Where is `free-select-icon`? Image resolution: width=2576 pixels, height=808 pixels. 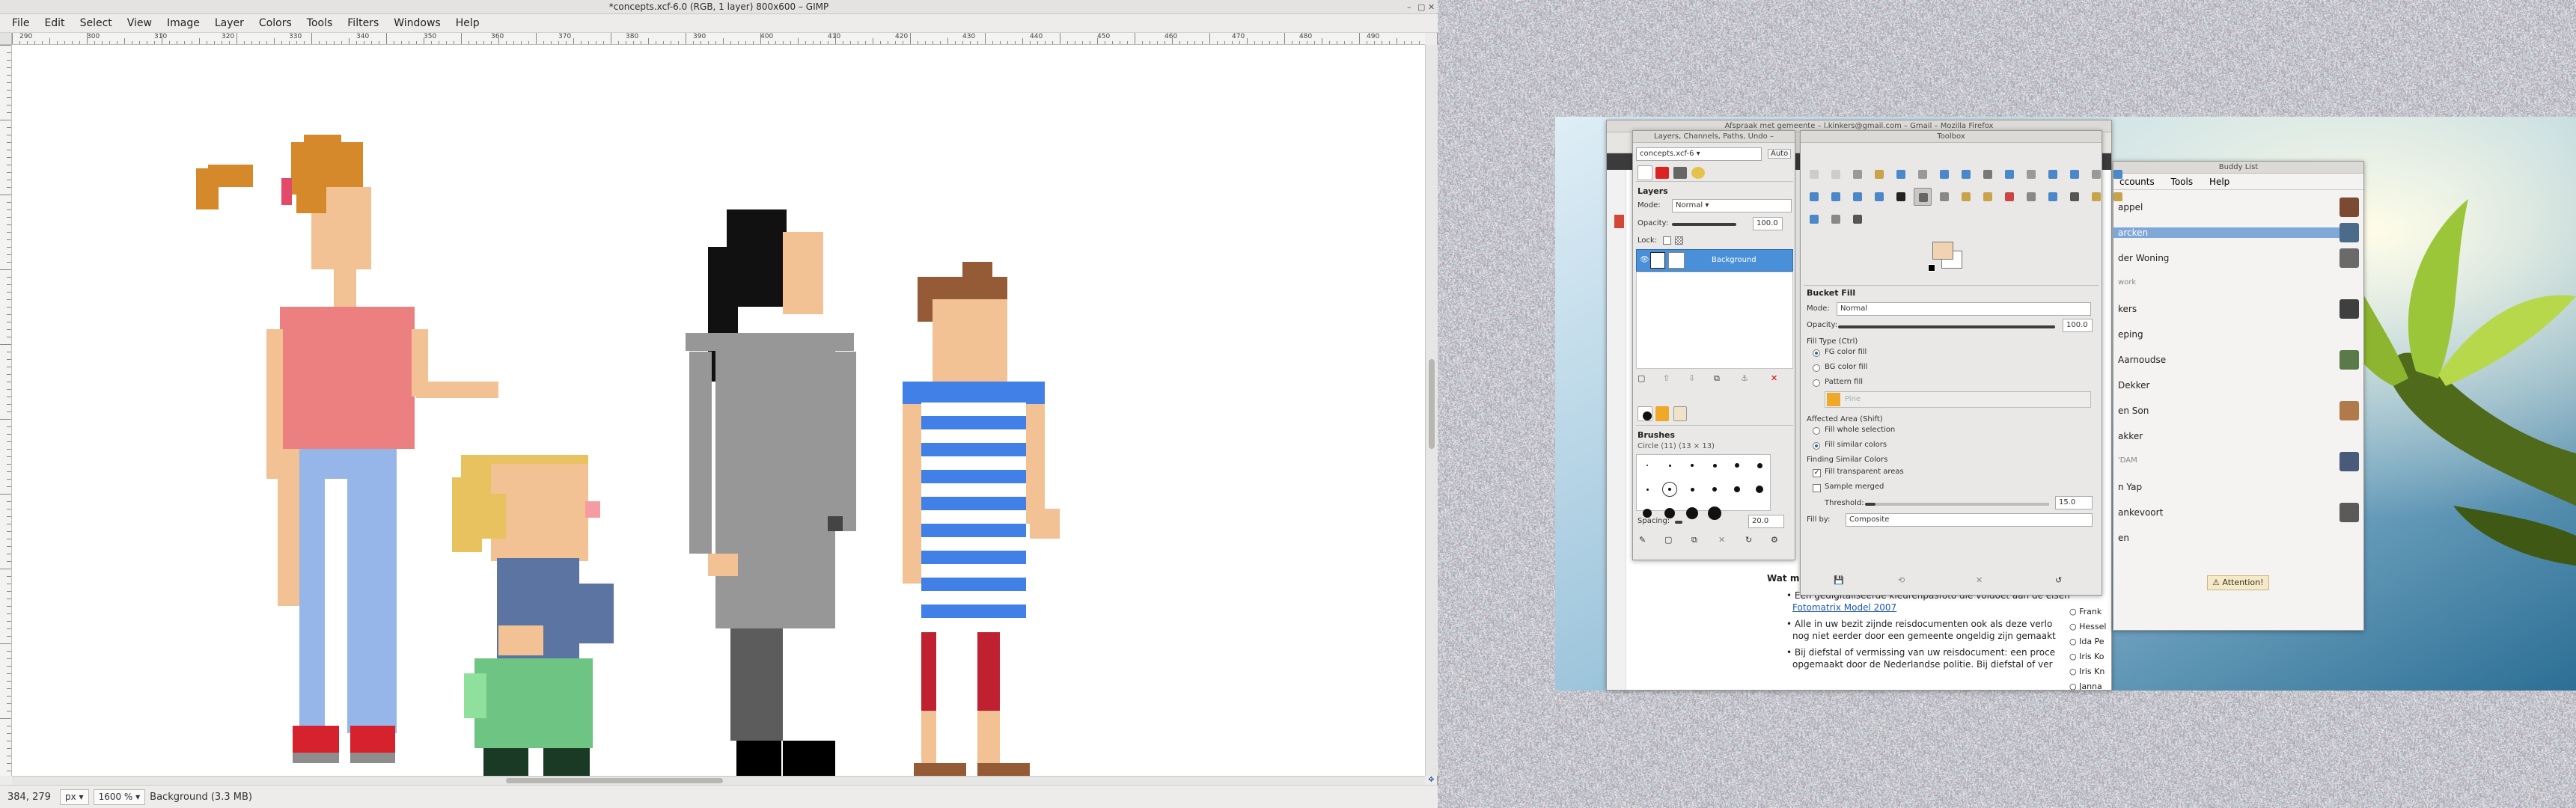
free-select-icon is located at coordinates (1858, 174).